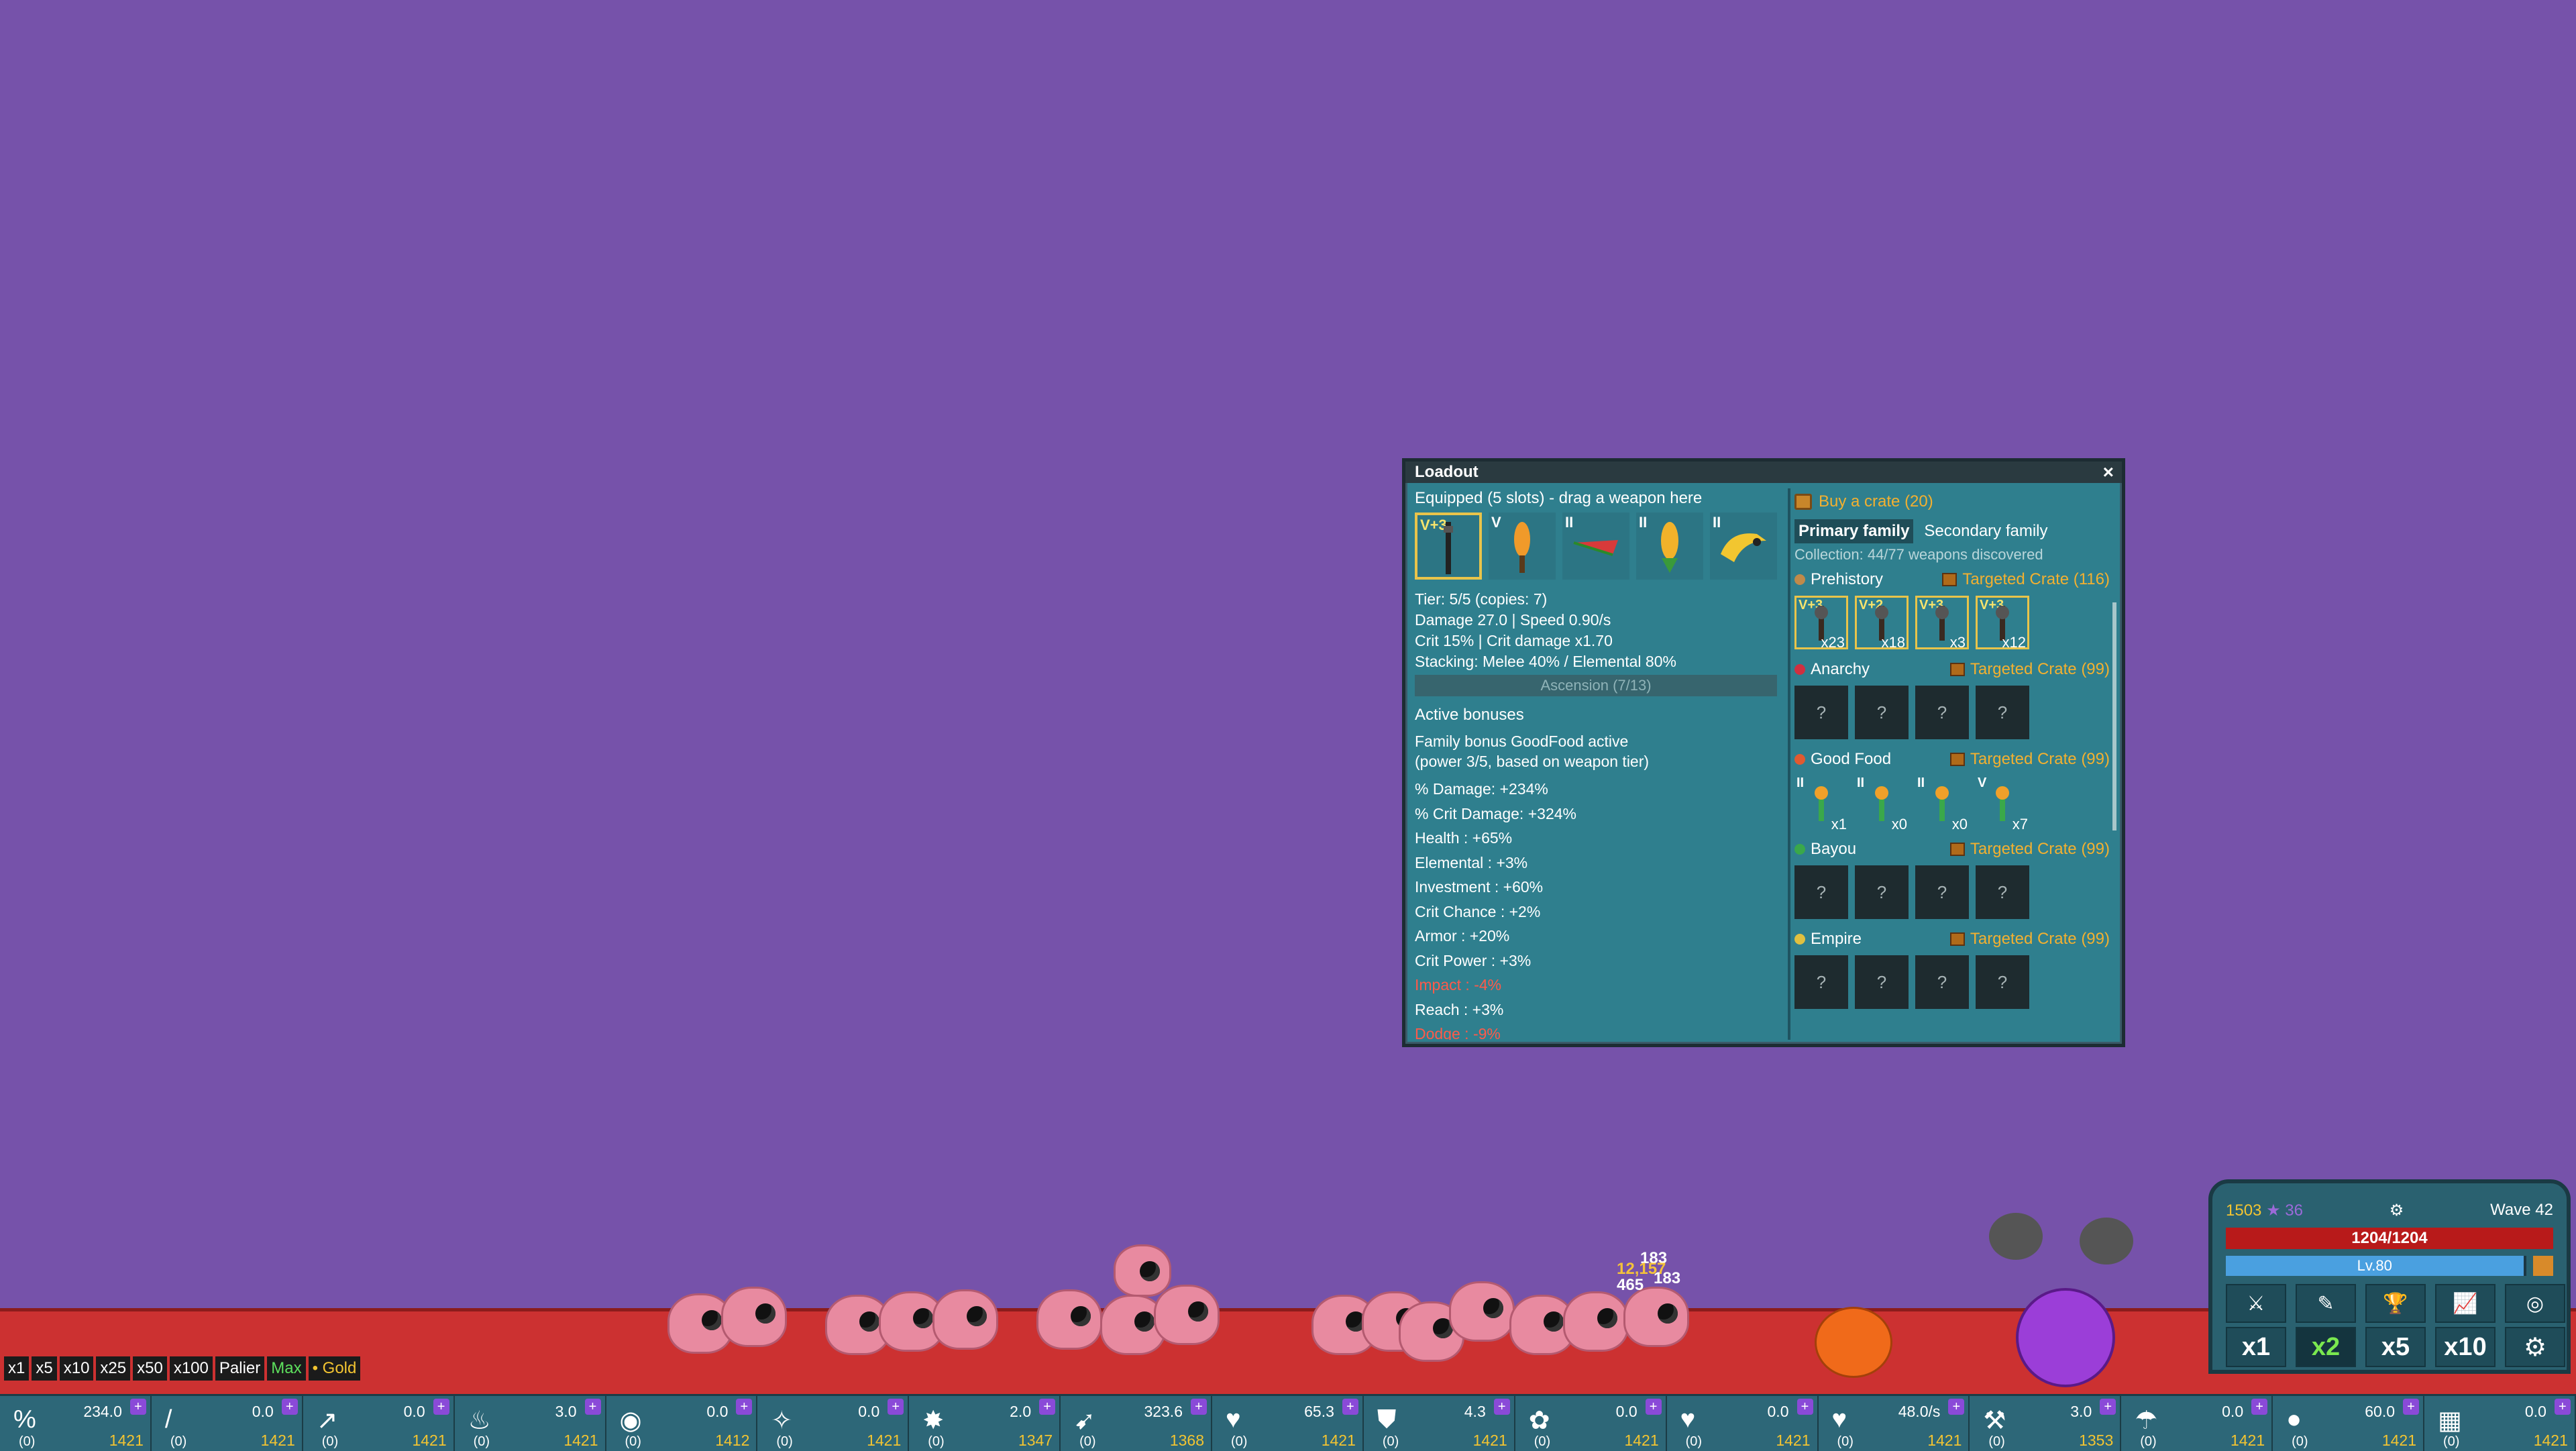  Describe the element at coordinates (2256, 1347) in the screenshot. I see `game-speed-x1: x1` at that location.